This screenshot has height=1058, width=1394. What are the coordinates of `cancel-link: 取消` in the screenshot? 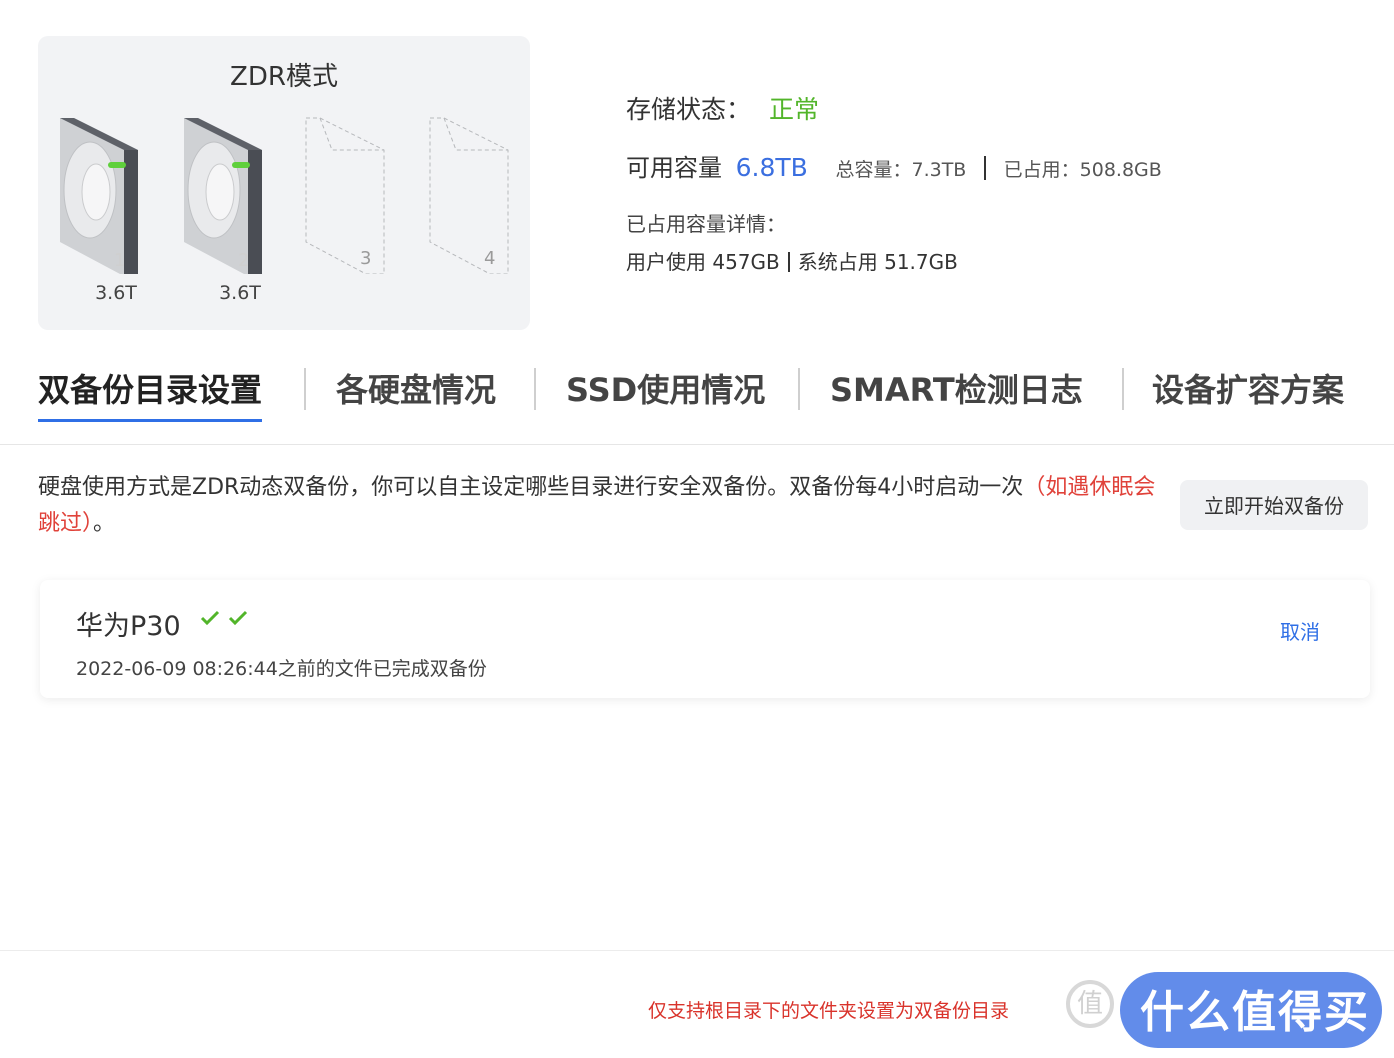 It's located at (1300, 630).